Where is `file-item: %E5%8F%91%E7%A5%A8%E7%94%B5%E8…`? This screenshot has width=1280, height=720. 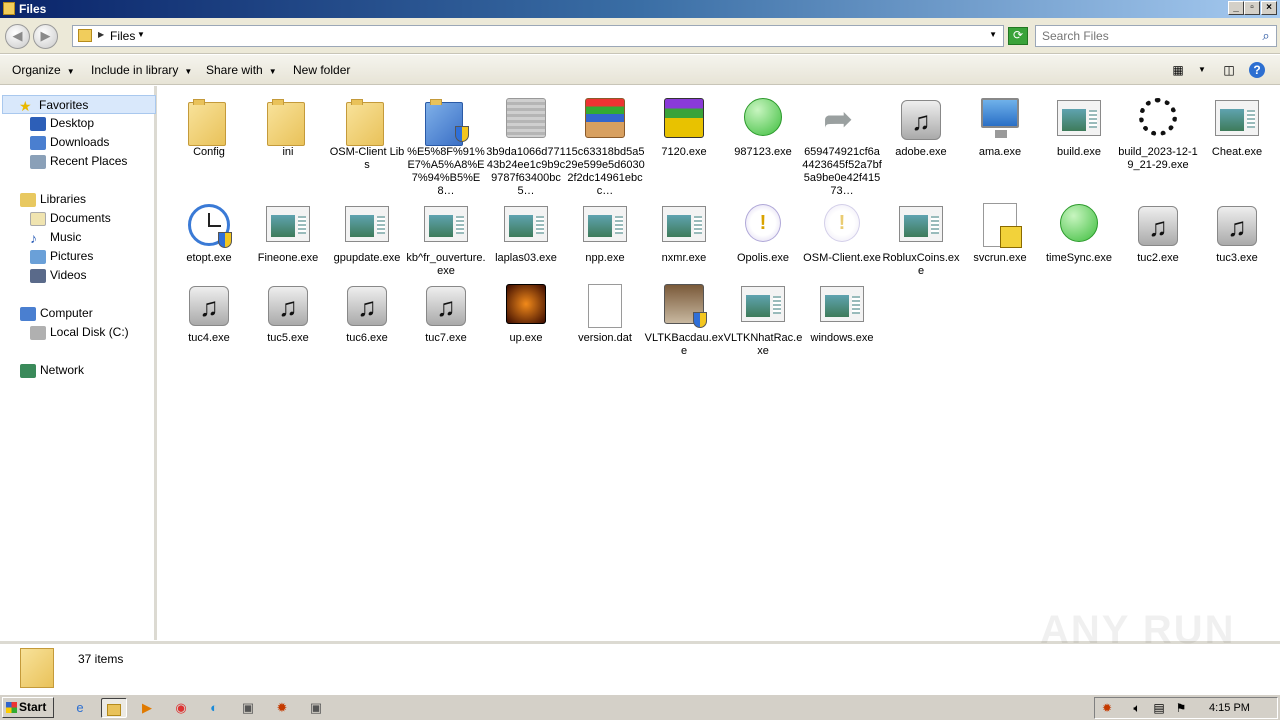 file-item: %E5%8F%91%E7%A5%A8%E7%94%B5%E8… is located at coordinates (446, 146).